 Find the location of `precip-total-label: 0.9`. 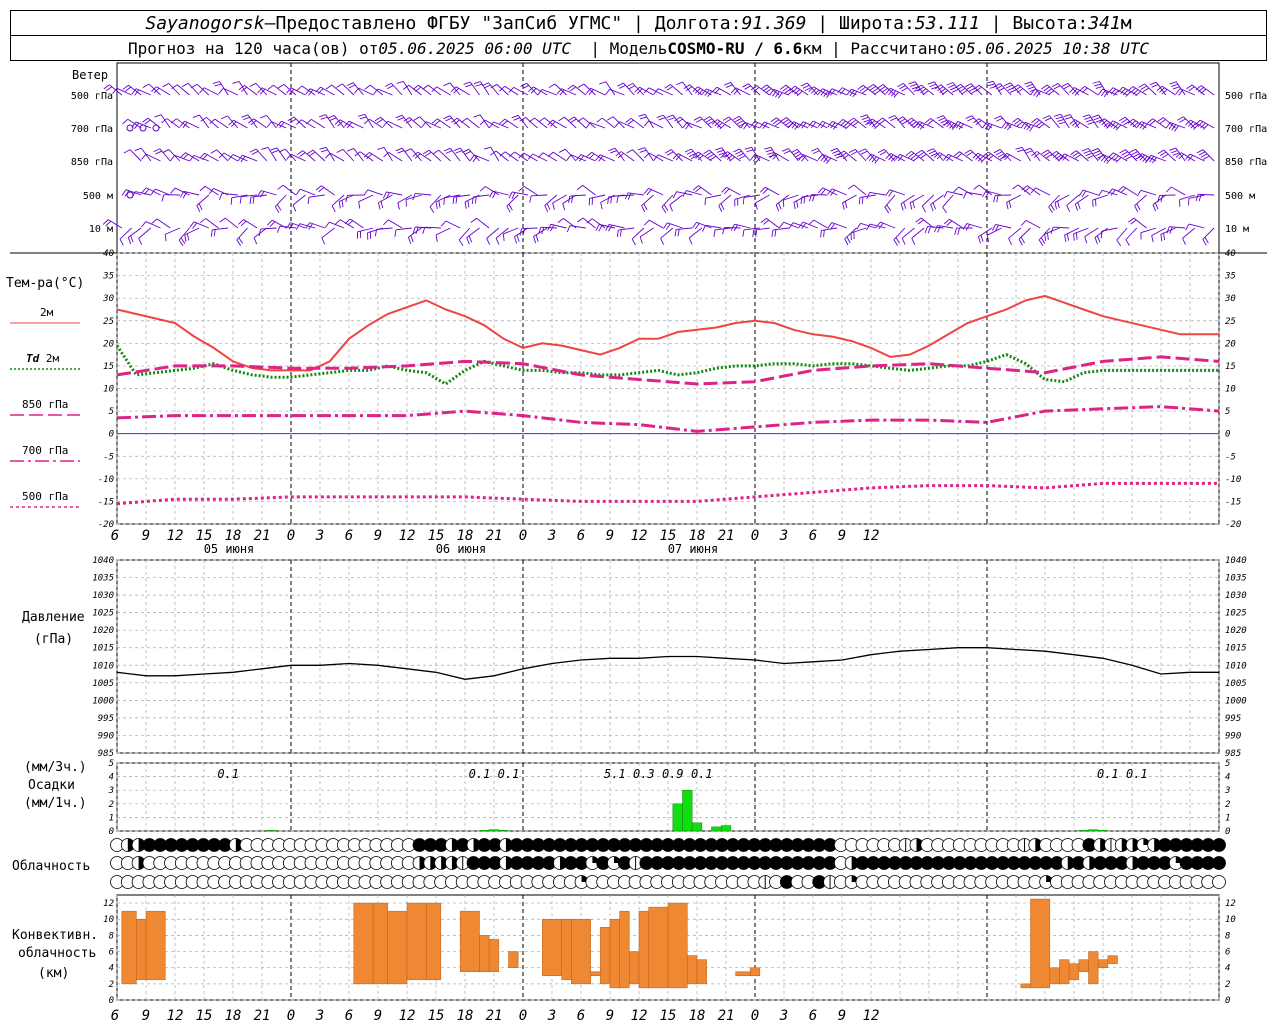

precip-total-label: 0.9 is located at coordinates (673, 774).